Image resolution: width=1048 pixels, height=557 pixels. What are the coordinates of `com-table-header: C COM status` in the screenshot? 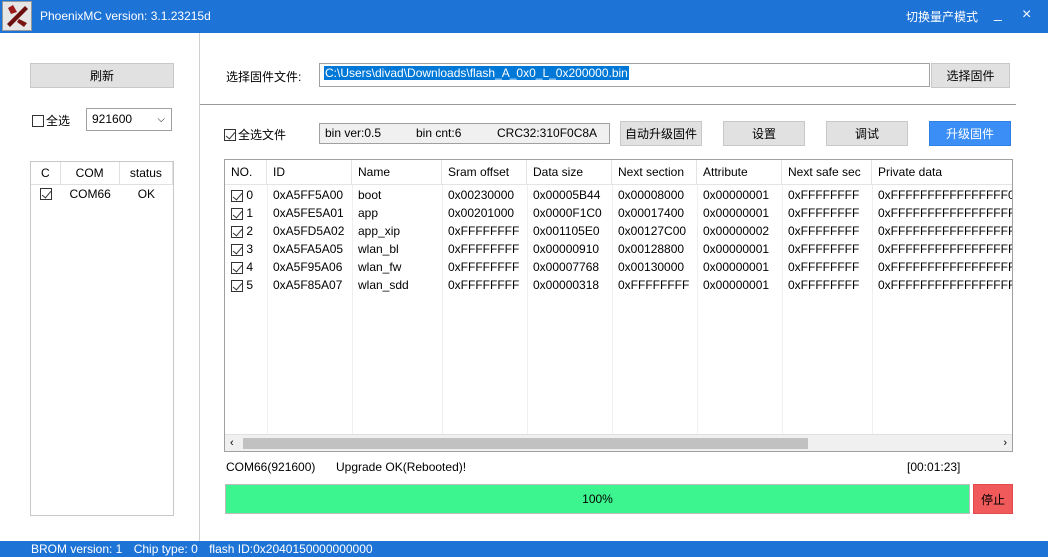 It's located at (102, 173).